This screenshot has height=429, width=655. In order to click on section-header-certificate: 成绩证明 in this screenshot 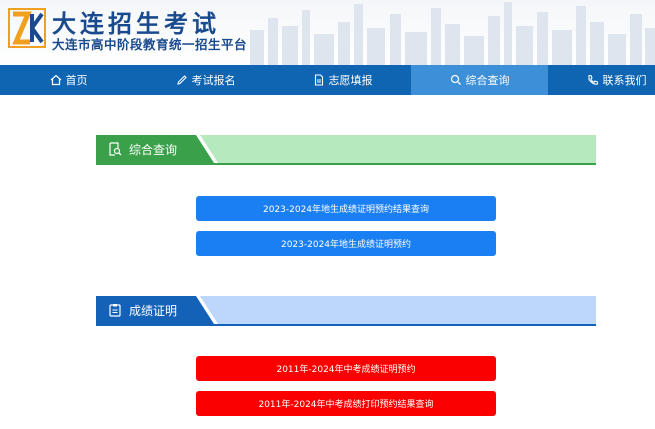, I will do `click(346, 311)`.